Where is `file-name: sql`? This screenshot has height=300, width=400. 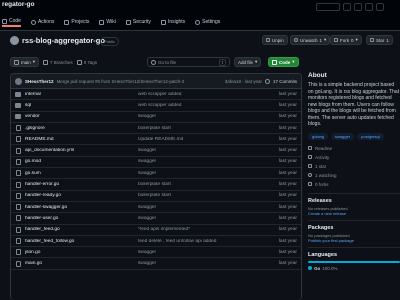
file-name: sql is located at coordinates (81, 105).